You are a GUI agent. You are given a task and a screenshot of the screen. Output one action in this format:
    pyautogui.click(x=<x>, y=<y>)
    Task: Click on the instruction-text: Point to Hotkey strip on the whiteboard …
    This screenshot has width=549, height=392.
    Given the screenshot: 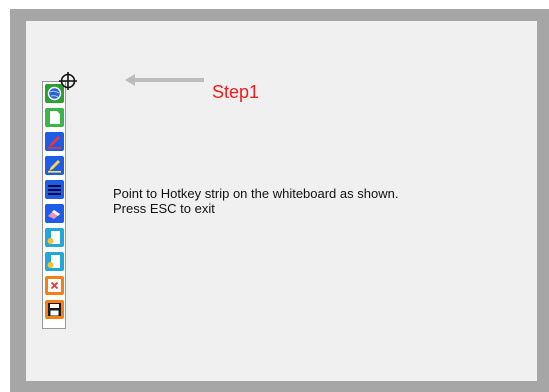 What is the action you would take?
    pyautogui.click(x=255, y=201)
    